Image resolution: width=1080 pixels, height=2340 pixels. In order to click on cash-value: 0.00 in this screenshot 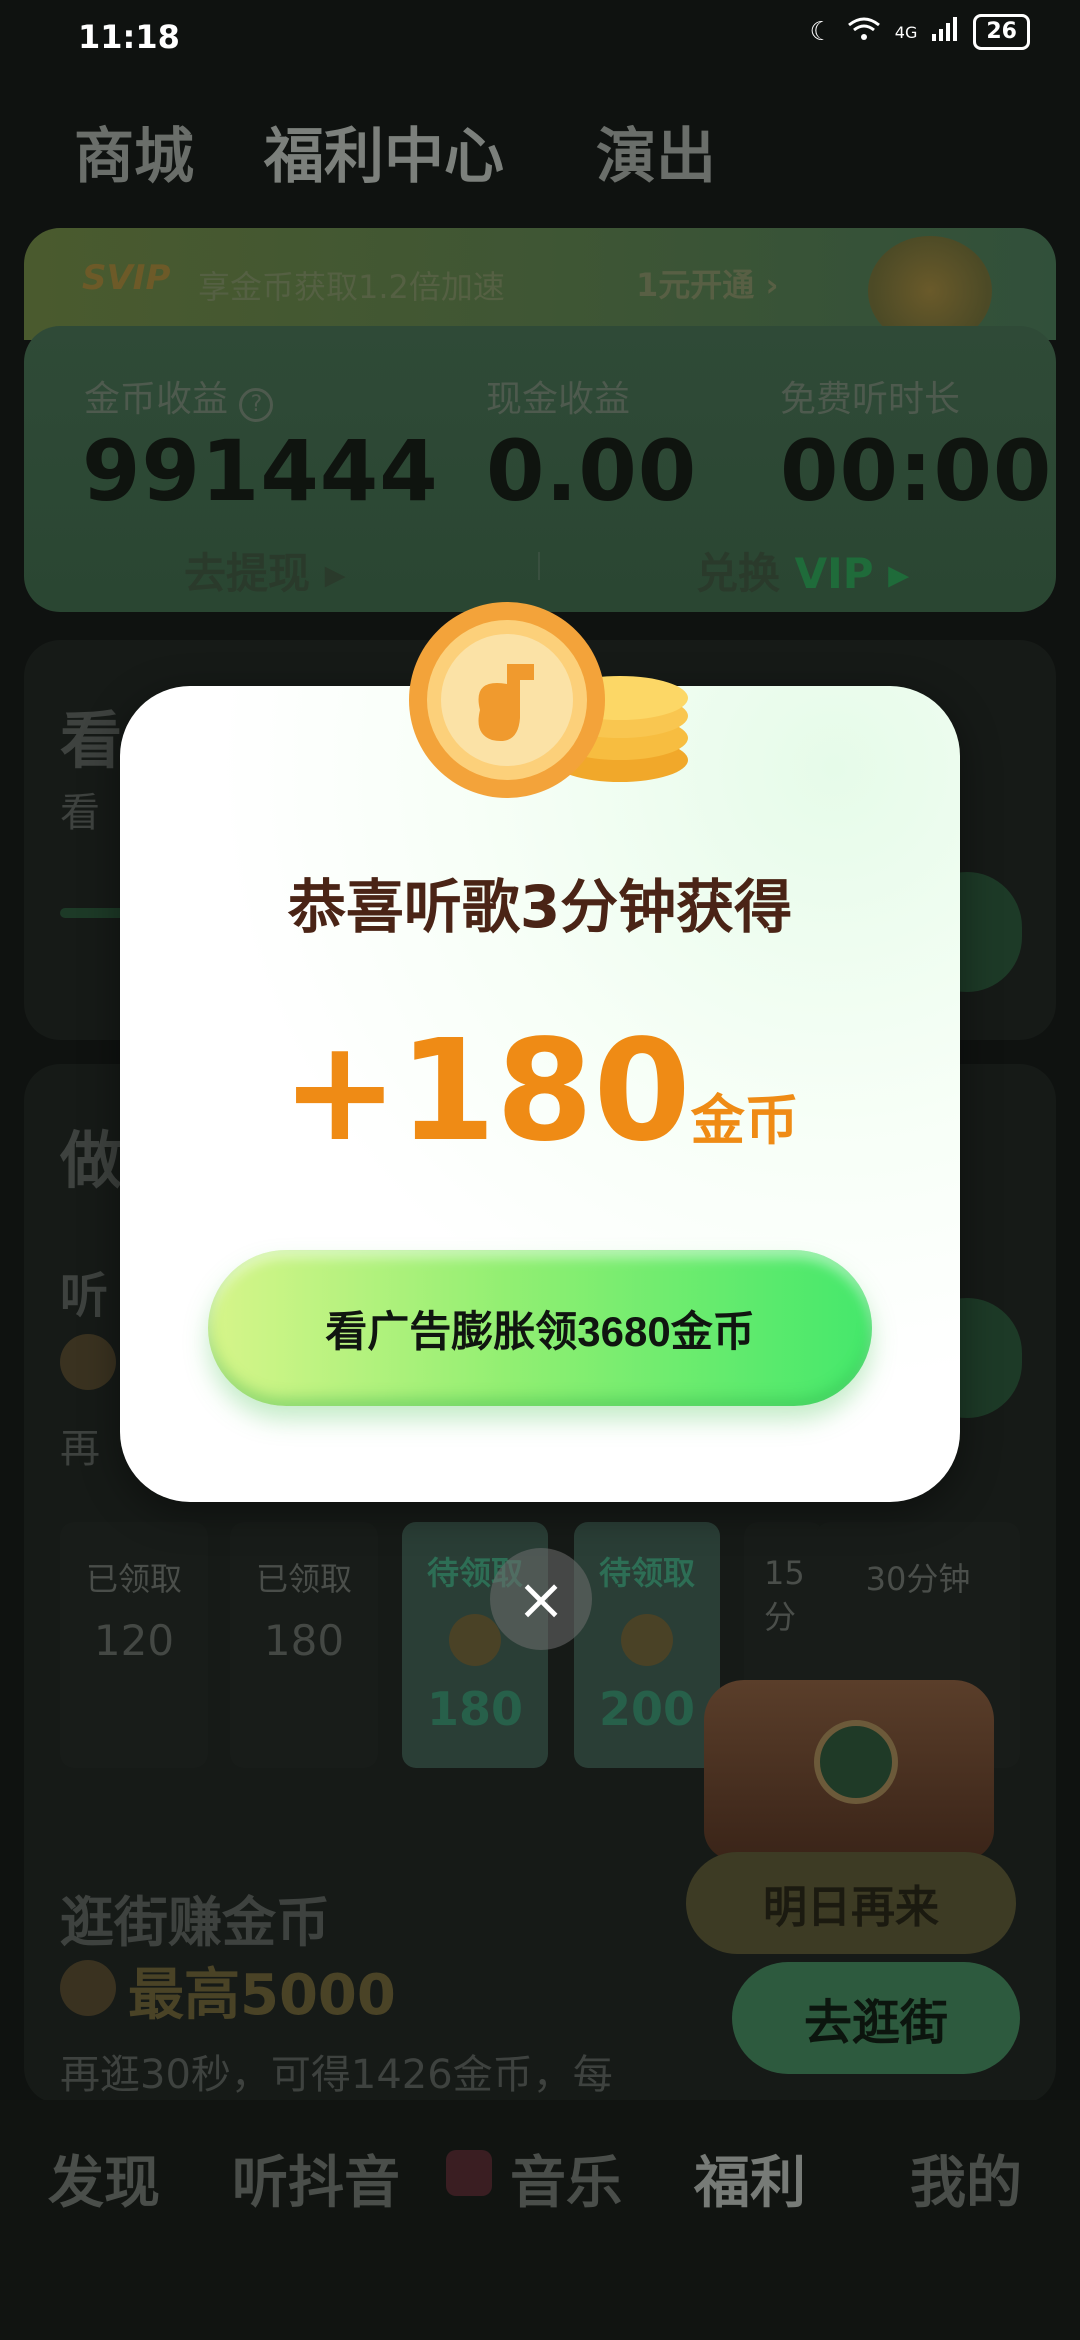, I will do `click(592, 471)`.